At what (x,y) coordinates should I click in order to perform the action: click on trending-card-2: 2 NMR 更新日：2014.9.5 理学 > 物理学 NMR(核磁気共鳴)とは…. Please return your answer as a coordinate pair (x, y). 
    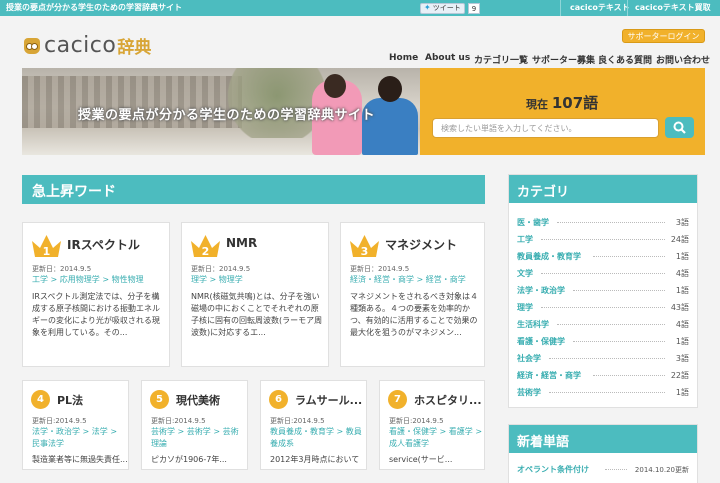
    Looking at the image, I should click on (255, 294).